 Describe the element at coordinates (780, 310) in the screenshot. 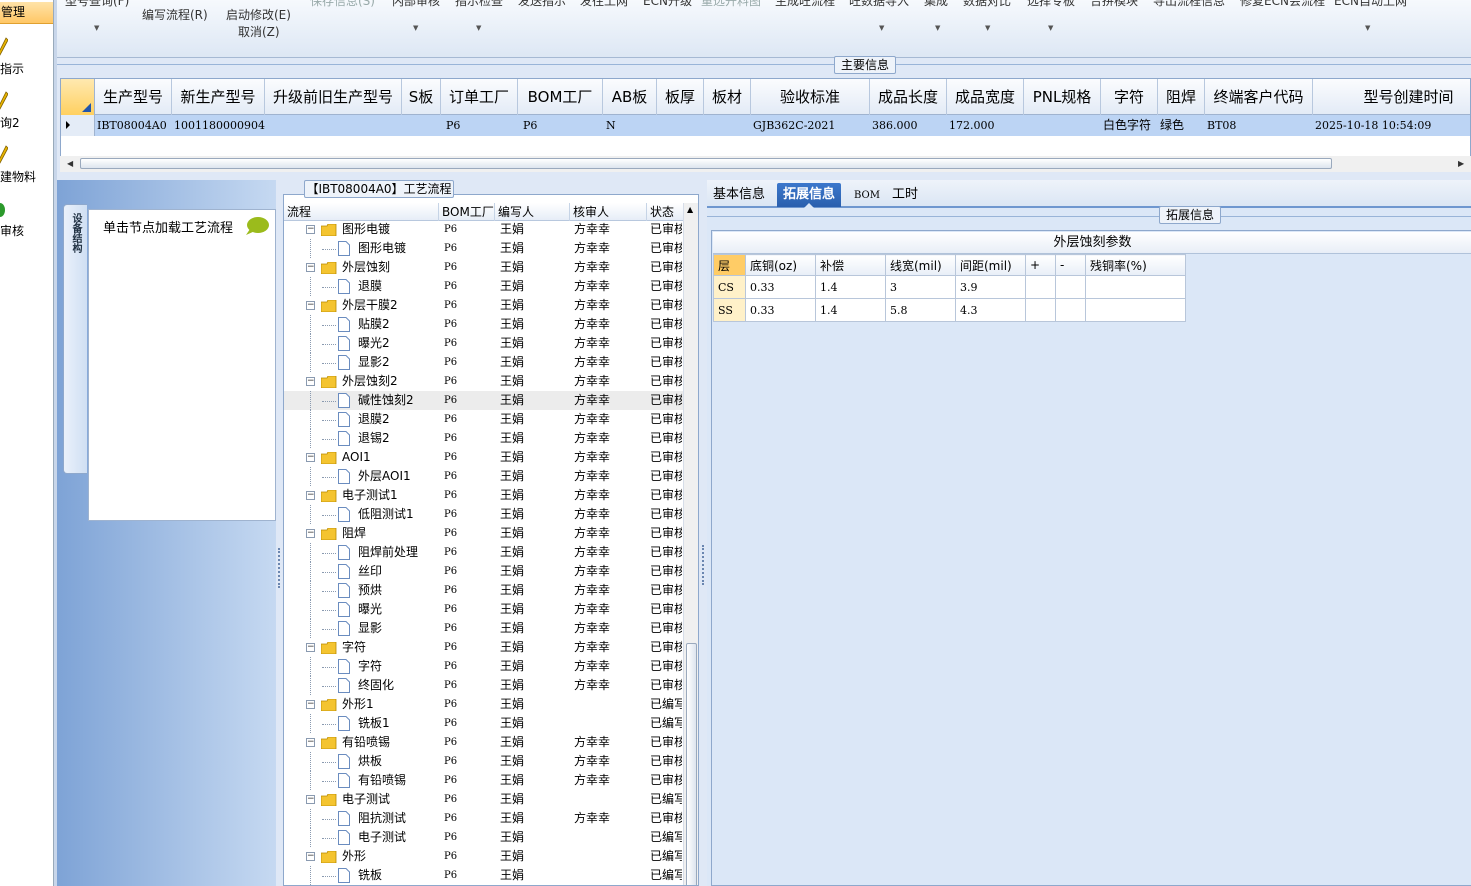

I see `cell: 0.33` at that location.